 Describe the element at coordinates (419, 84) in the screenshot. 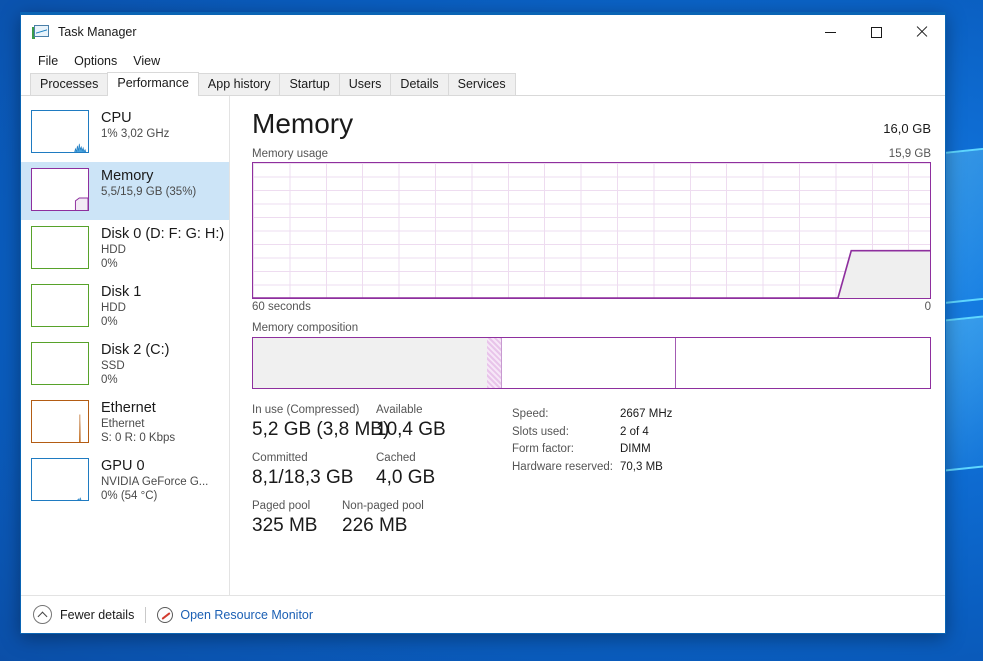

I see `tab-details: Details` at that location.